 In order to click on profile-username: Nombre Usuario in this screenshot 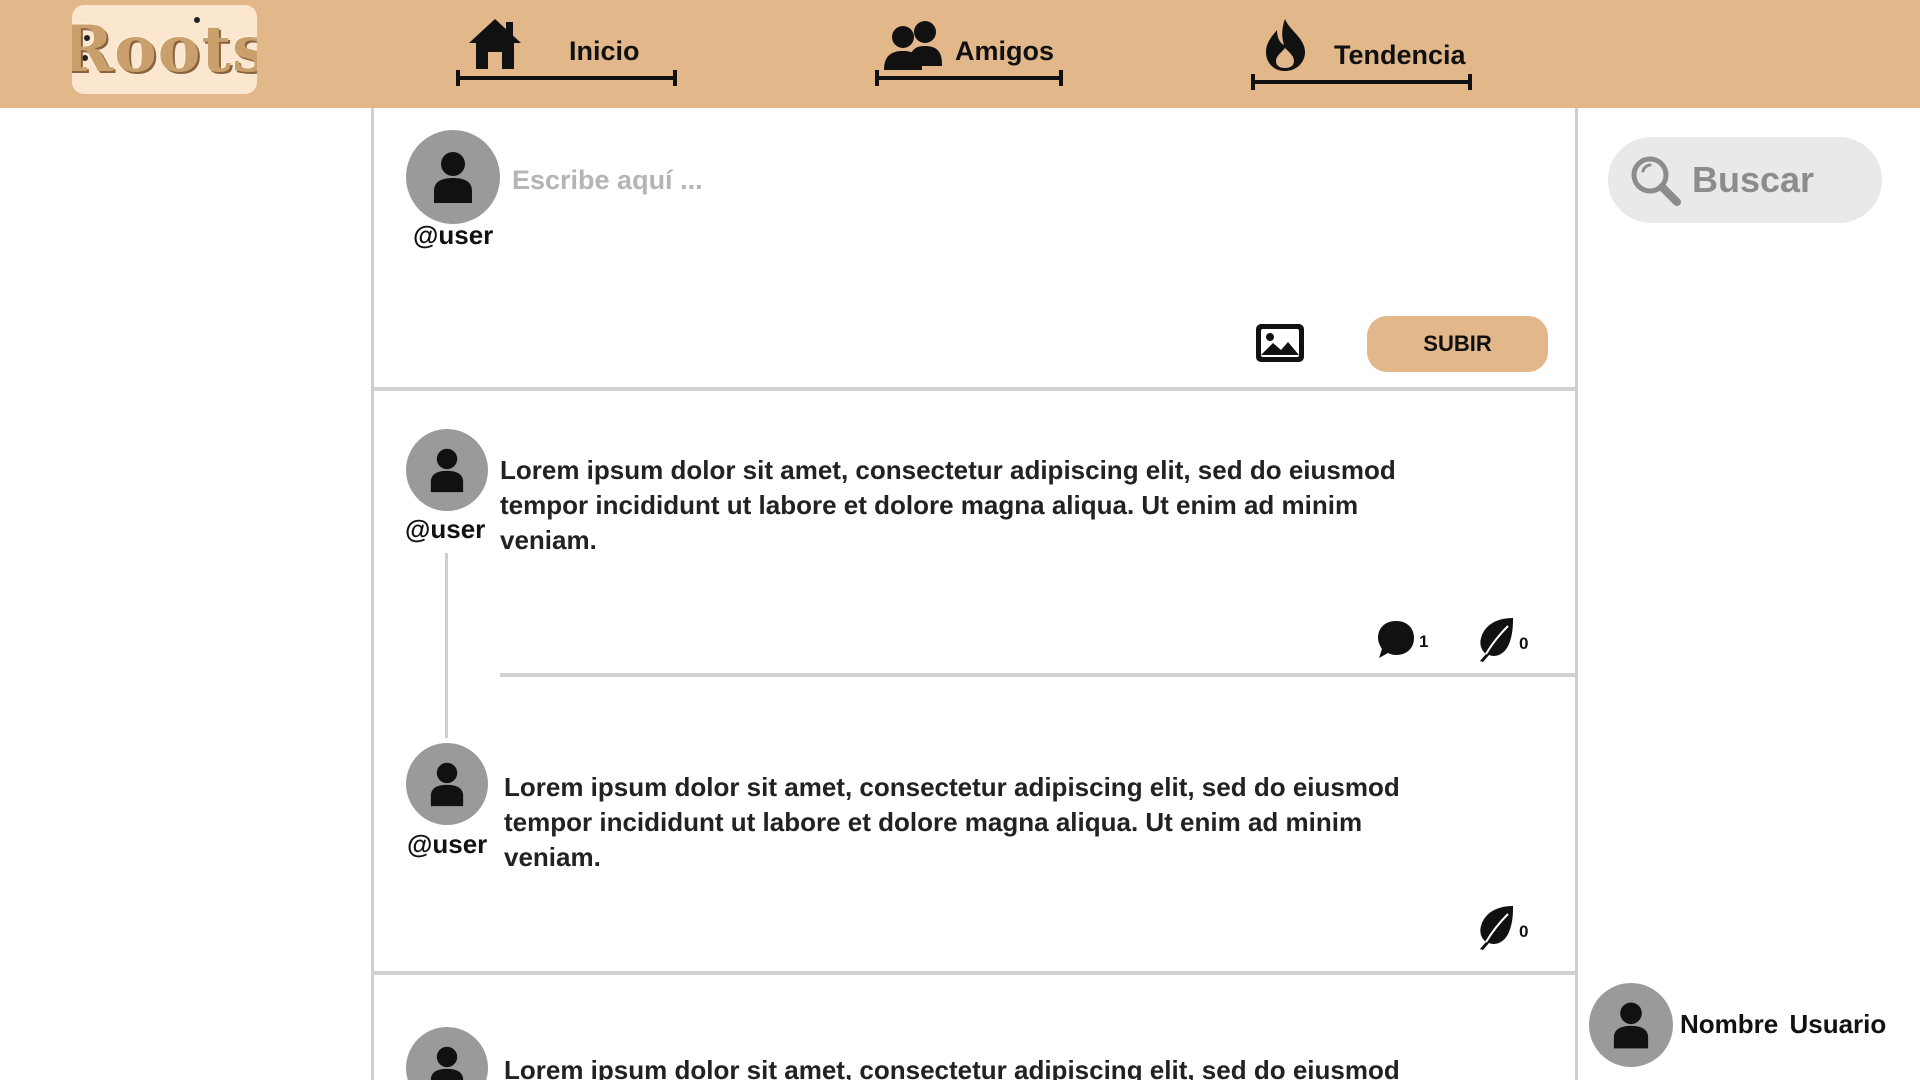, I will do `click(1783, 1024)`.